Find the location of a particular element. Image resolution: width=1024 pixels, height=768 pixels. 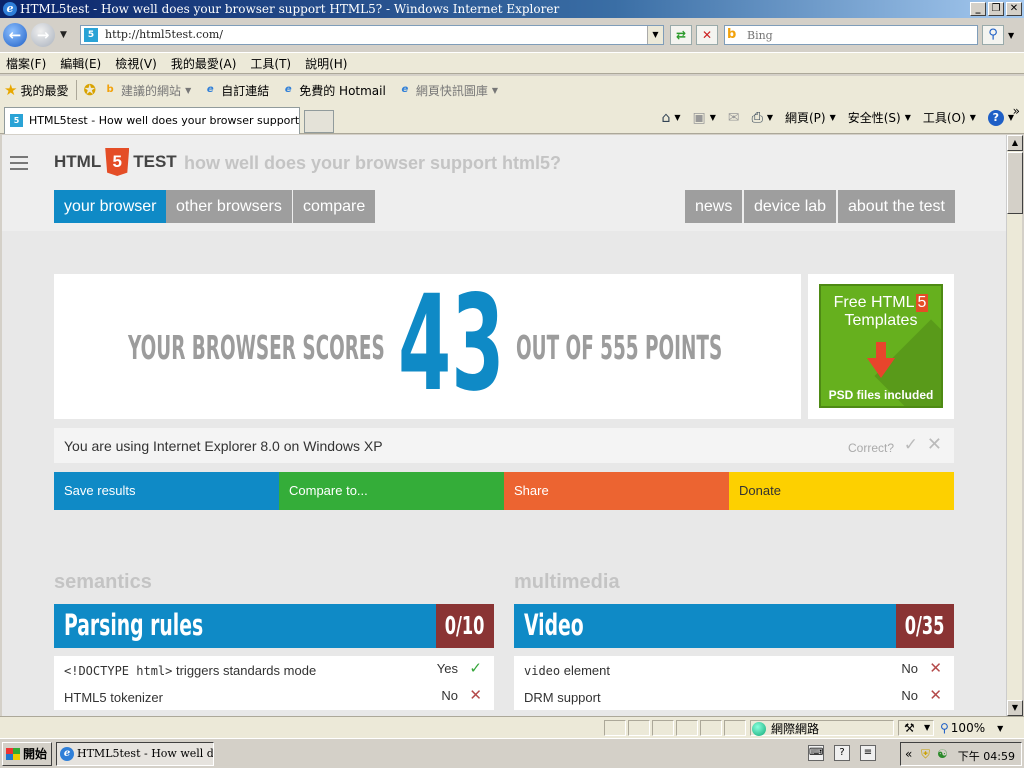

test-row: video element No ✕ is located at coordinates (734, 669).